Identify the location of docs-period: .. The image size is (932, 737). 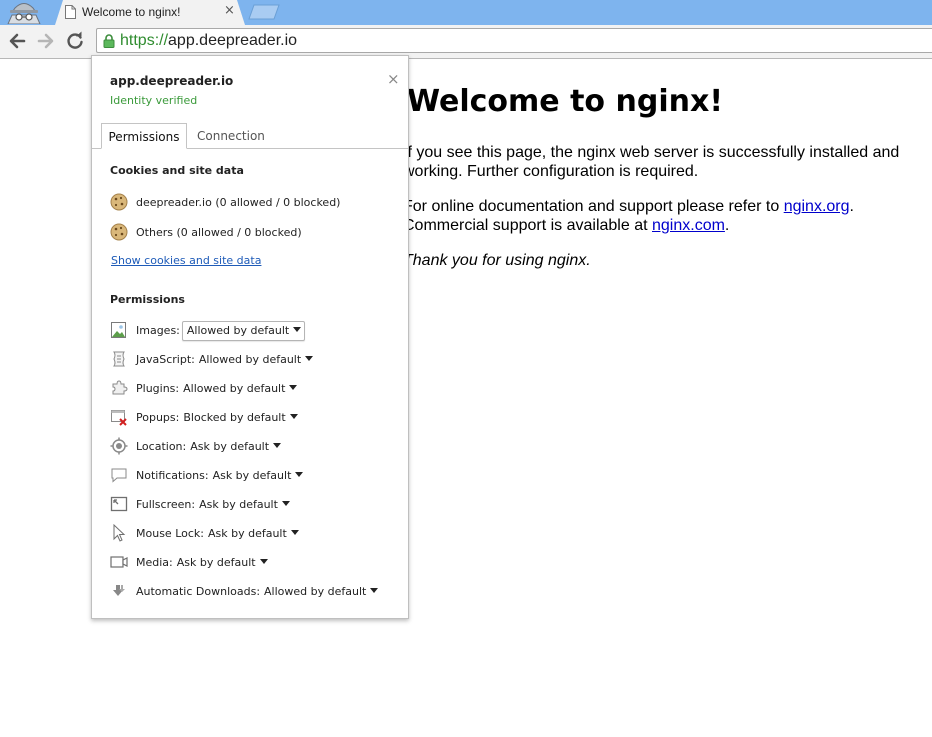
(851, 206).